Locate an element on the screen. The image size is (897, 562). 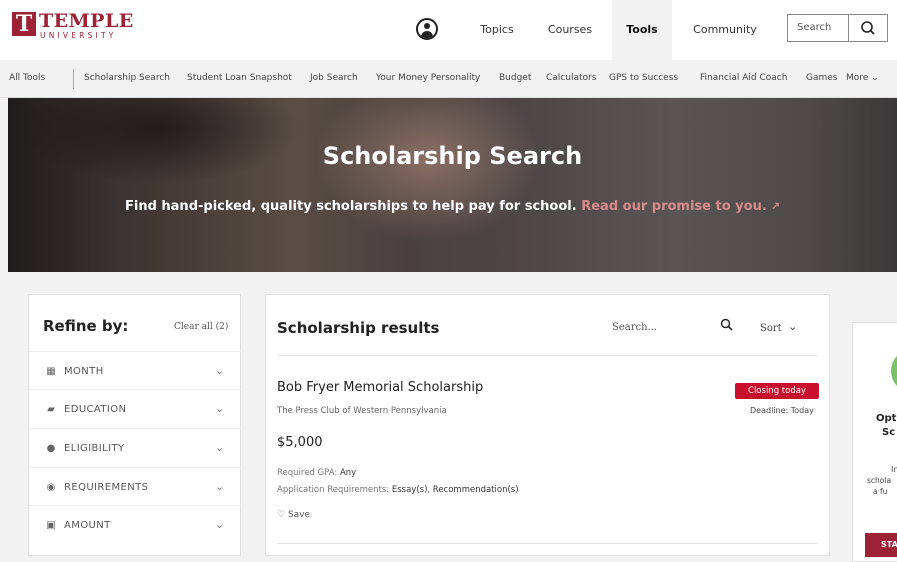
clear-all-link: Clear all (2) is located at coordinates (201, 327).